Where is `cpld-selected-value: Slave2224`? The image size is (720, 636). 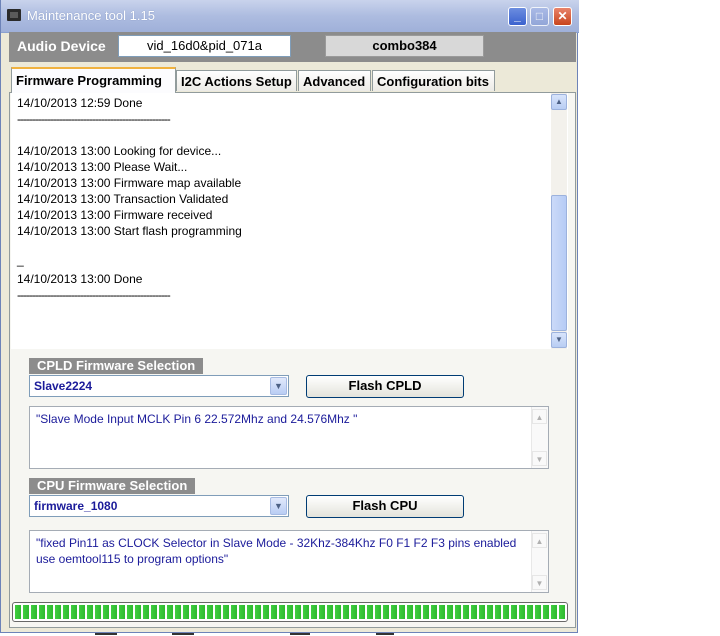
cpld-selected-value: Slave2224 is located at coordinates (63, 386).